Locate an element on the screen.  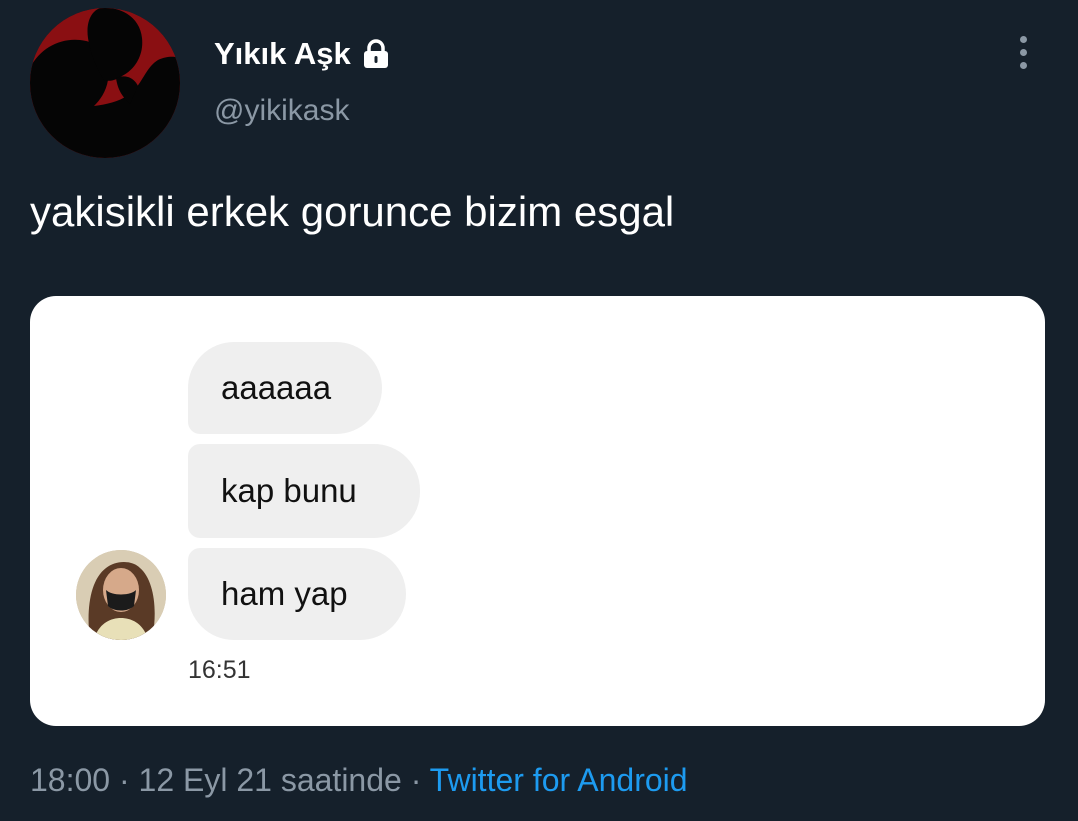
silhouette-couple-icon is located at coordinates (105, 83).